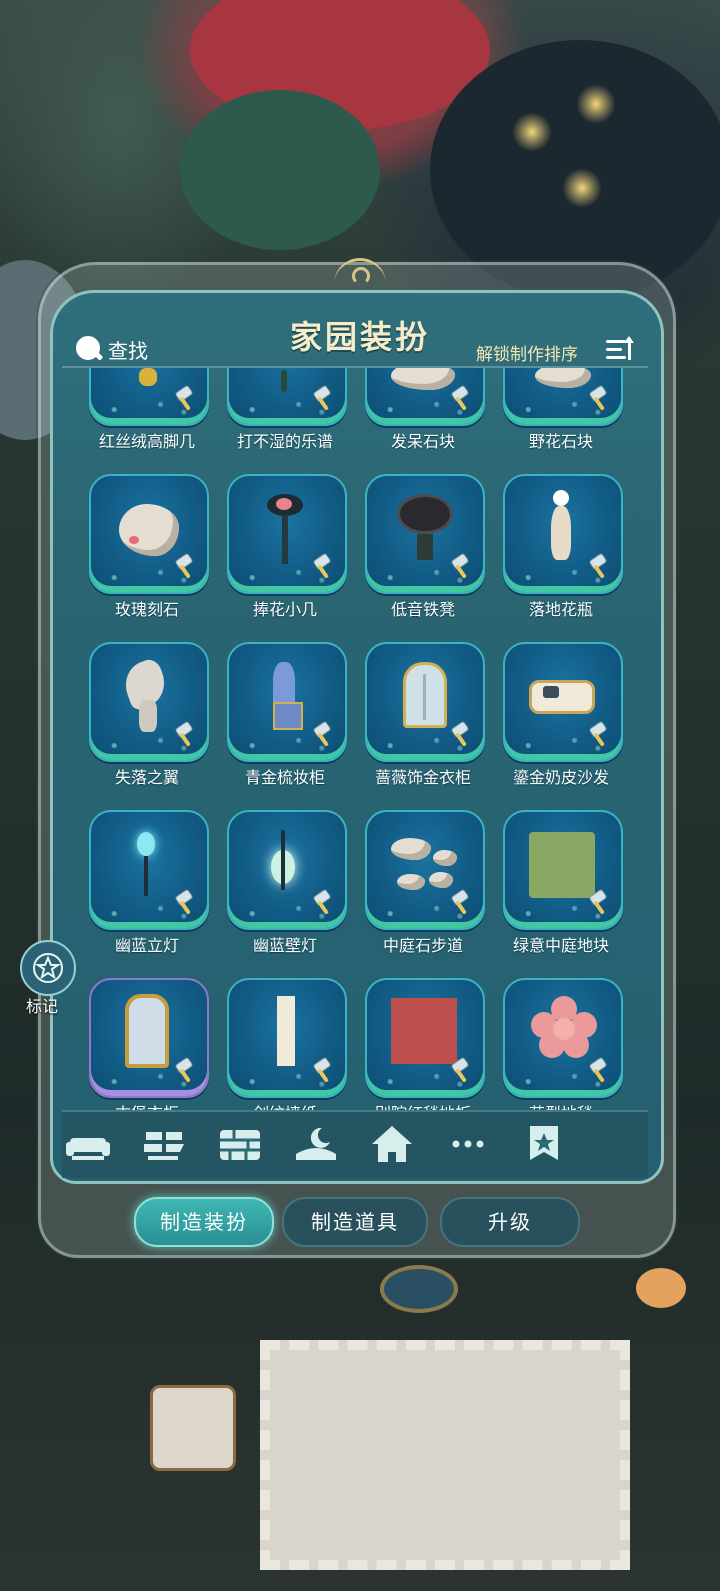 The height and width of the screenshot is (1591, 720). Describe the element at coordinates (89, 349) in the screenshot. I see `search-icon` at that location.